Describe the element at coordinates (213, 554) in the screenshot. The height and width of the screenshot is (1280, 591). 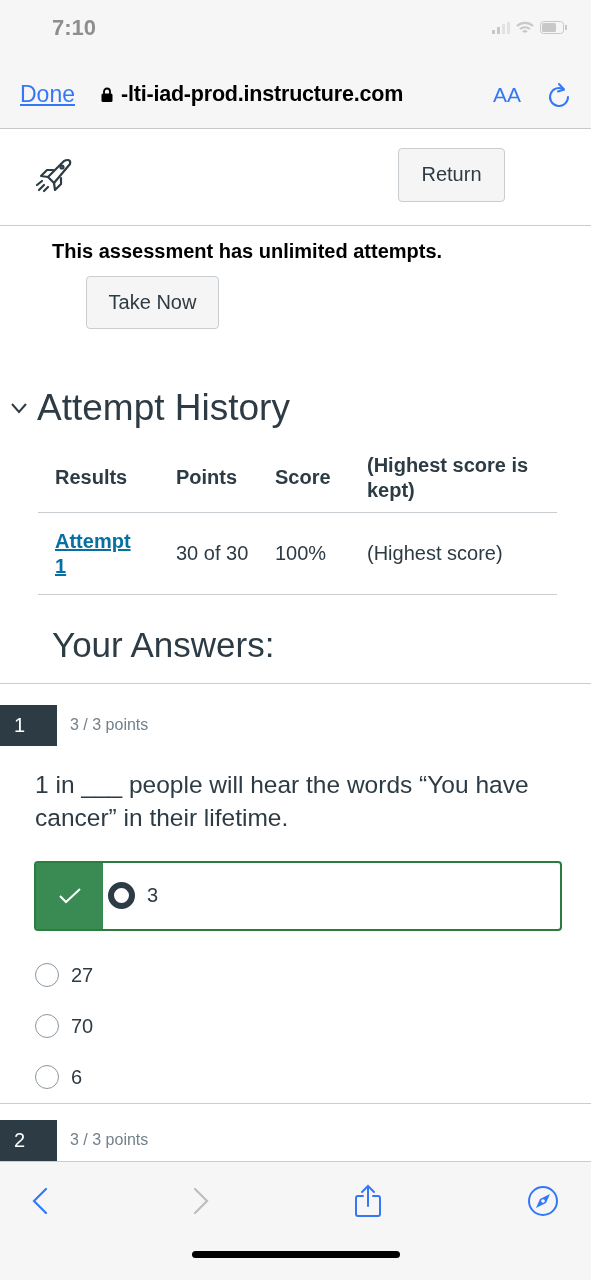
I see `table-cell-text: 30 of 30` at that location.